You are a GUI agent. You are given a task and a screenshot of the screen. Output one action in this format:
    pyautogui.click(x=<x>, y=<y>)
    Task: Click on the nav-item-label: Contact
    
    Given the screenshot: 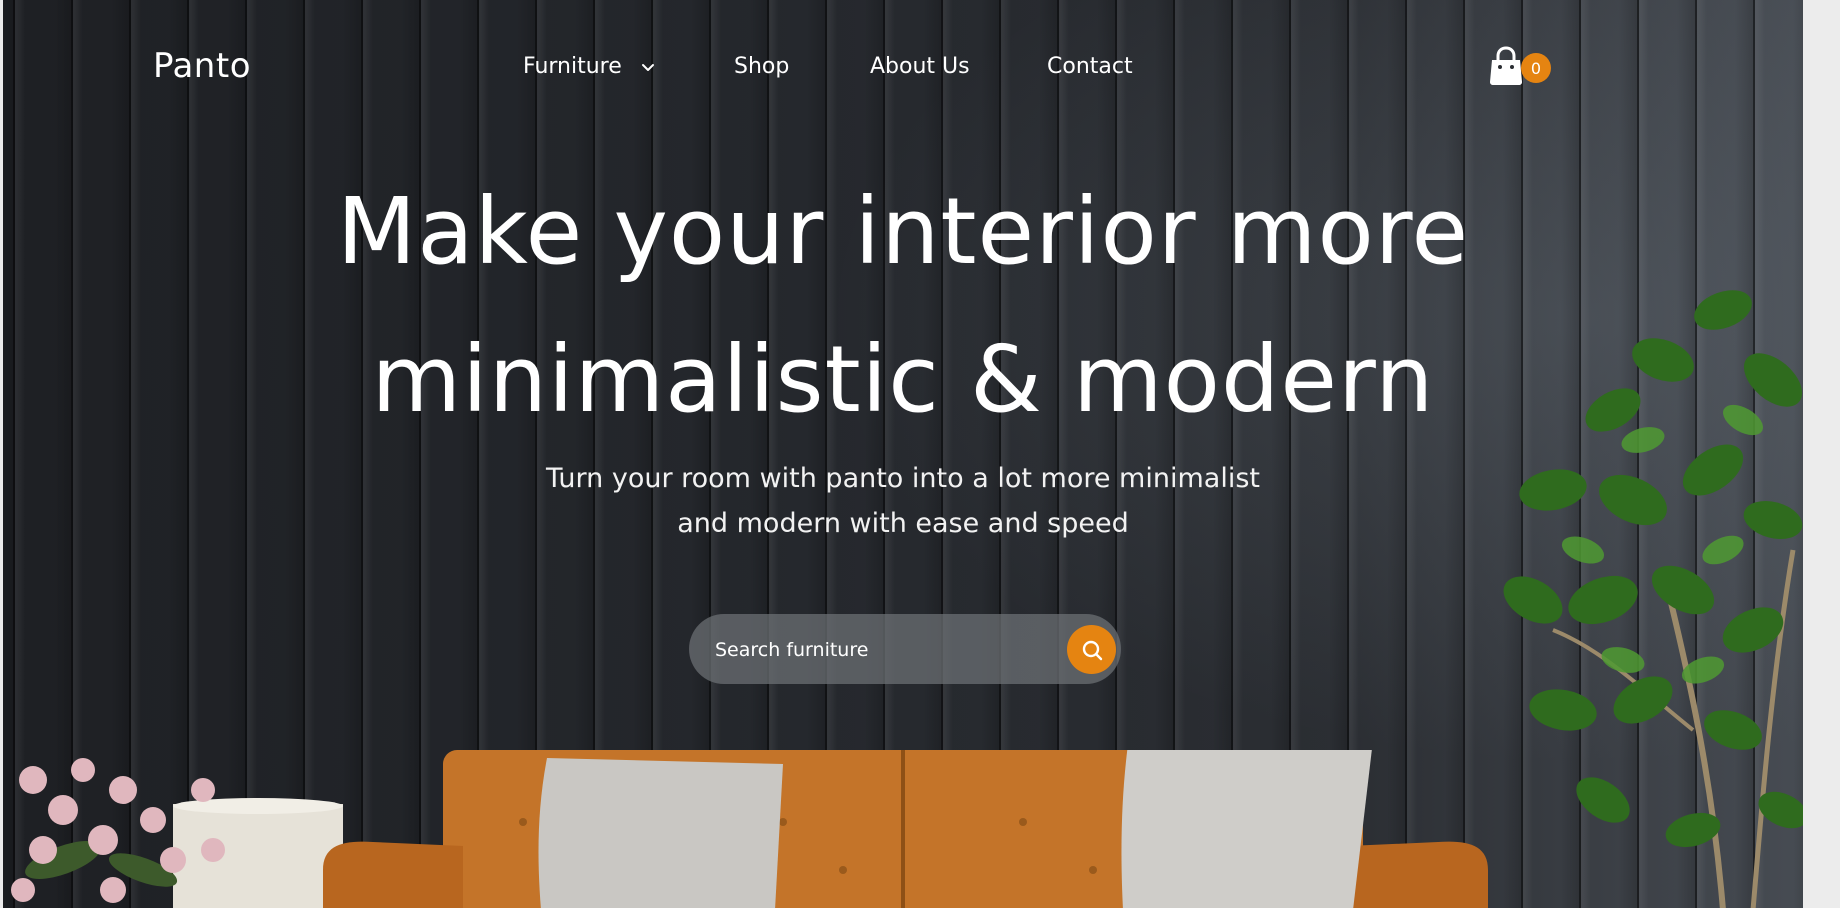 What is the action you would take?
    pyautogui.click(x=1090, y=66)
    